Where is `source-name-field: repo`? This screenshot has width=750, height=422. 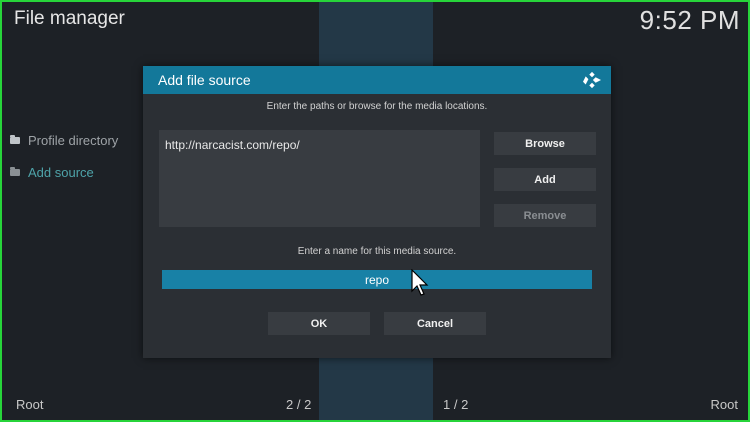 source-name-field: repo is located at coordinates (377, 279).